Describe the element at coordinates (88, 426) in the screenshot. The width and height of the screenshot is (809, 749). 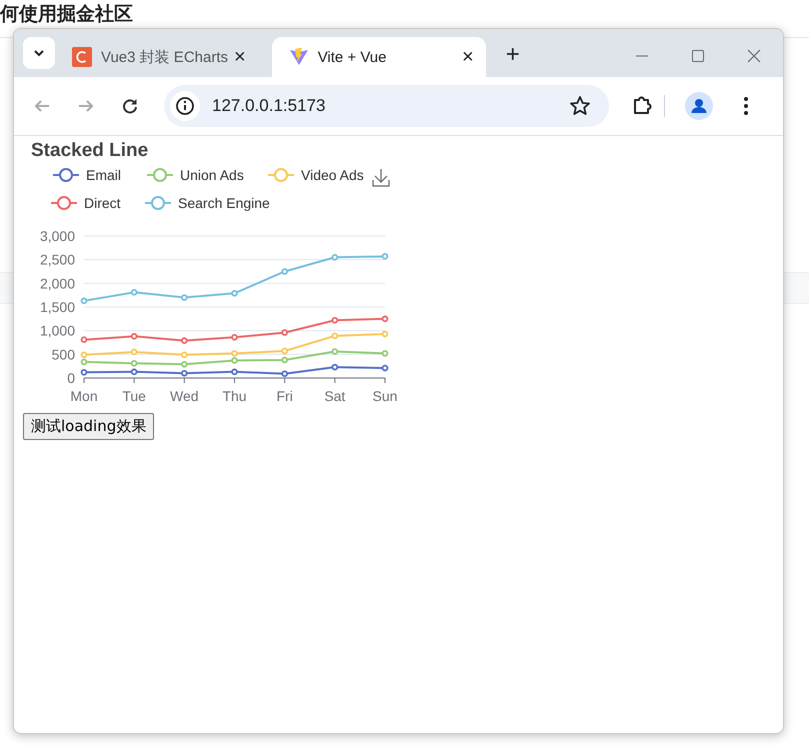
I see `test-loading-button: 测试loading效果` at that location.